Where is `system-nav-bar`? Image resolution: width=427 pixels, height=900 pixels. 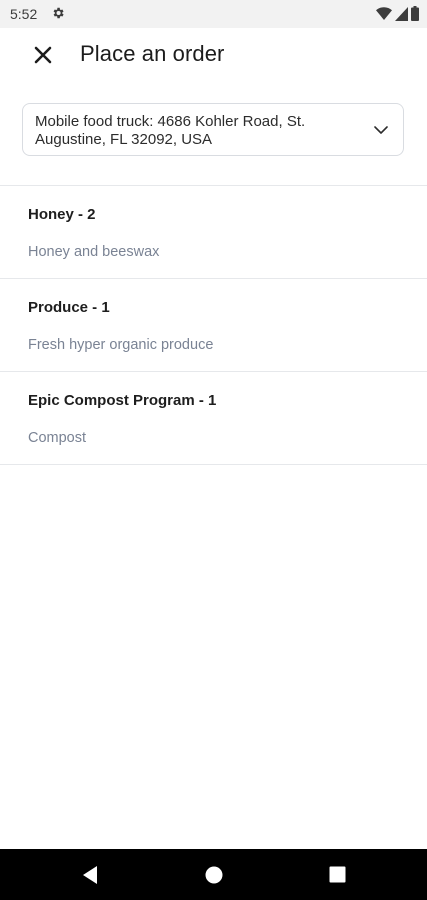
system-nav-bar is located at coordinates (213, 874).